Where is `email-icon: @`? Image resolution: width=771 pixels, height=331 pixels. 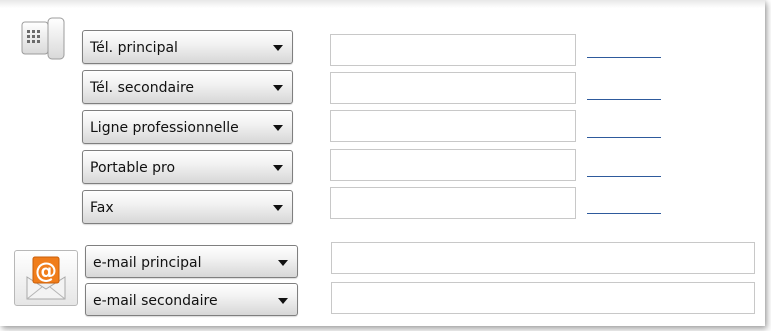 email-icon: @ is located at coordinates (46, 278).